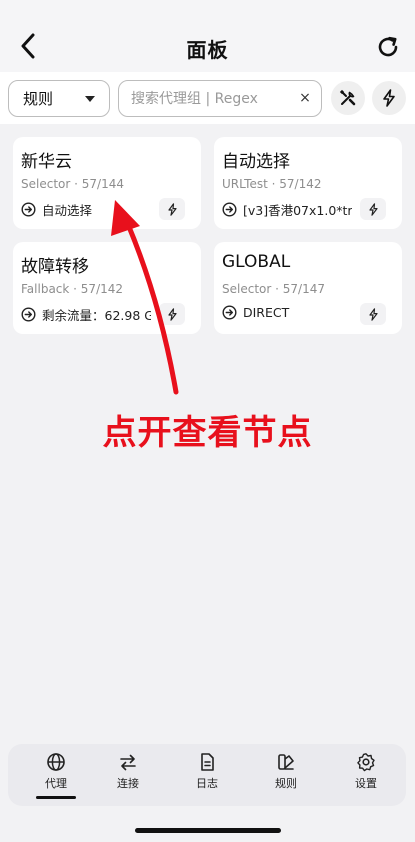 The width and height of the screenshot is (415, 842). Describe the element at coordinates (72, 184) in the screenshot. I see `group-meta: Selector · 57/144` at that location.